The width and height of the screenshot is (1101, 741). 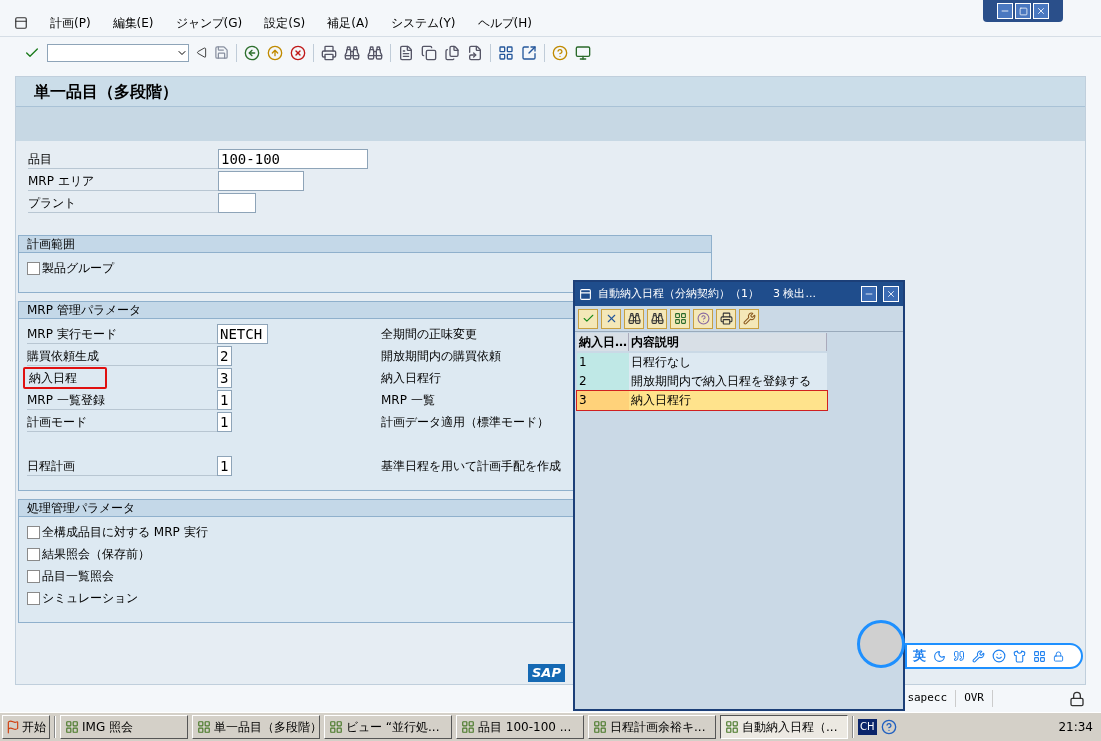 I want to click on checkbox-label: 全構成品目に対する MRP 実行, so click(x=125, y=532).